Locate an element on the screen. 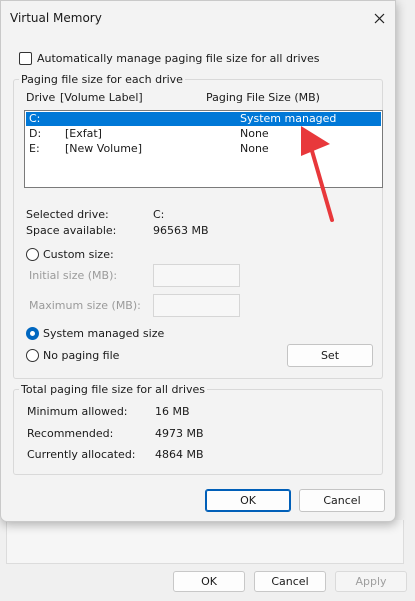 This screenshot has height=601, width=415. maximum-size-label: Maximum size (MB): is located at coordinates (85, 305).